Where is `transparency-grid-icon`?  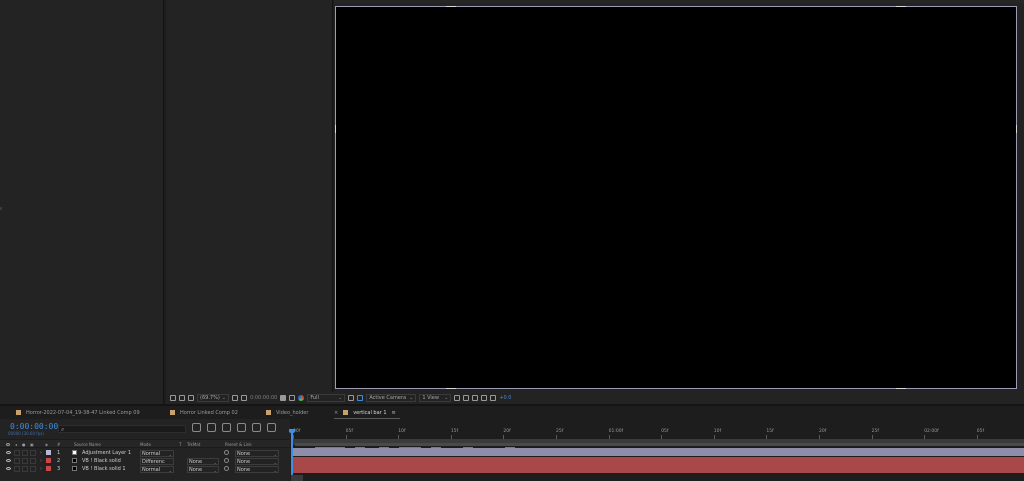 transparency-grid-icon is located at coordinates (360, 398).